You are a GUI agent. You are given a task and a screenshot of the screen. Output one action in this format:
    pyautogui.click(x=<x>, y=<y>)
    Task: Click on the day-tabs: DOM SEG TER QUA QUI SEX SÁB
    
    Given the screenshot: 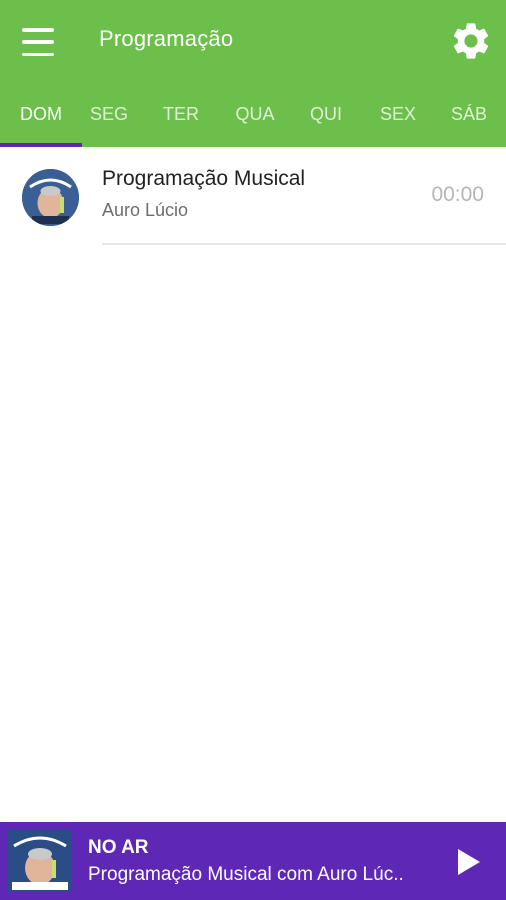 What is the action you would take?
    pyautogui.click(x=253, y=119)
    